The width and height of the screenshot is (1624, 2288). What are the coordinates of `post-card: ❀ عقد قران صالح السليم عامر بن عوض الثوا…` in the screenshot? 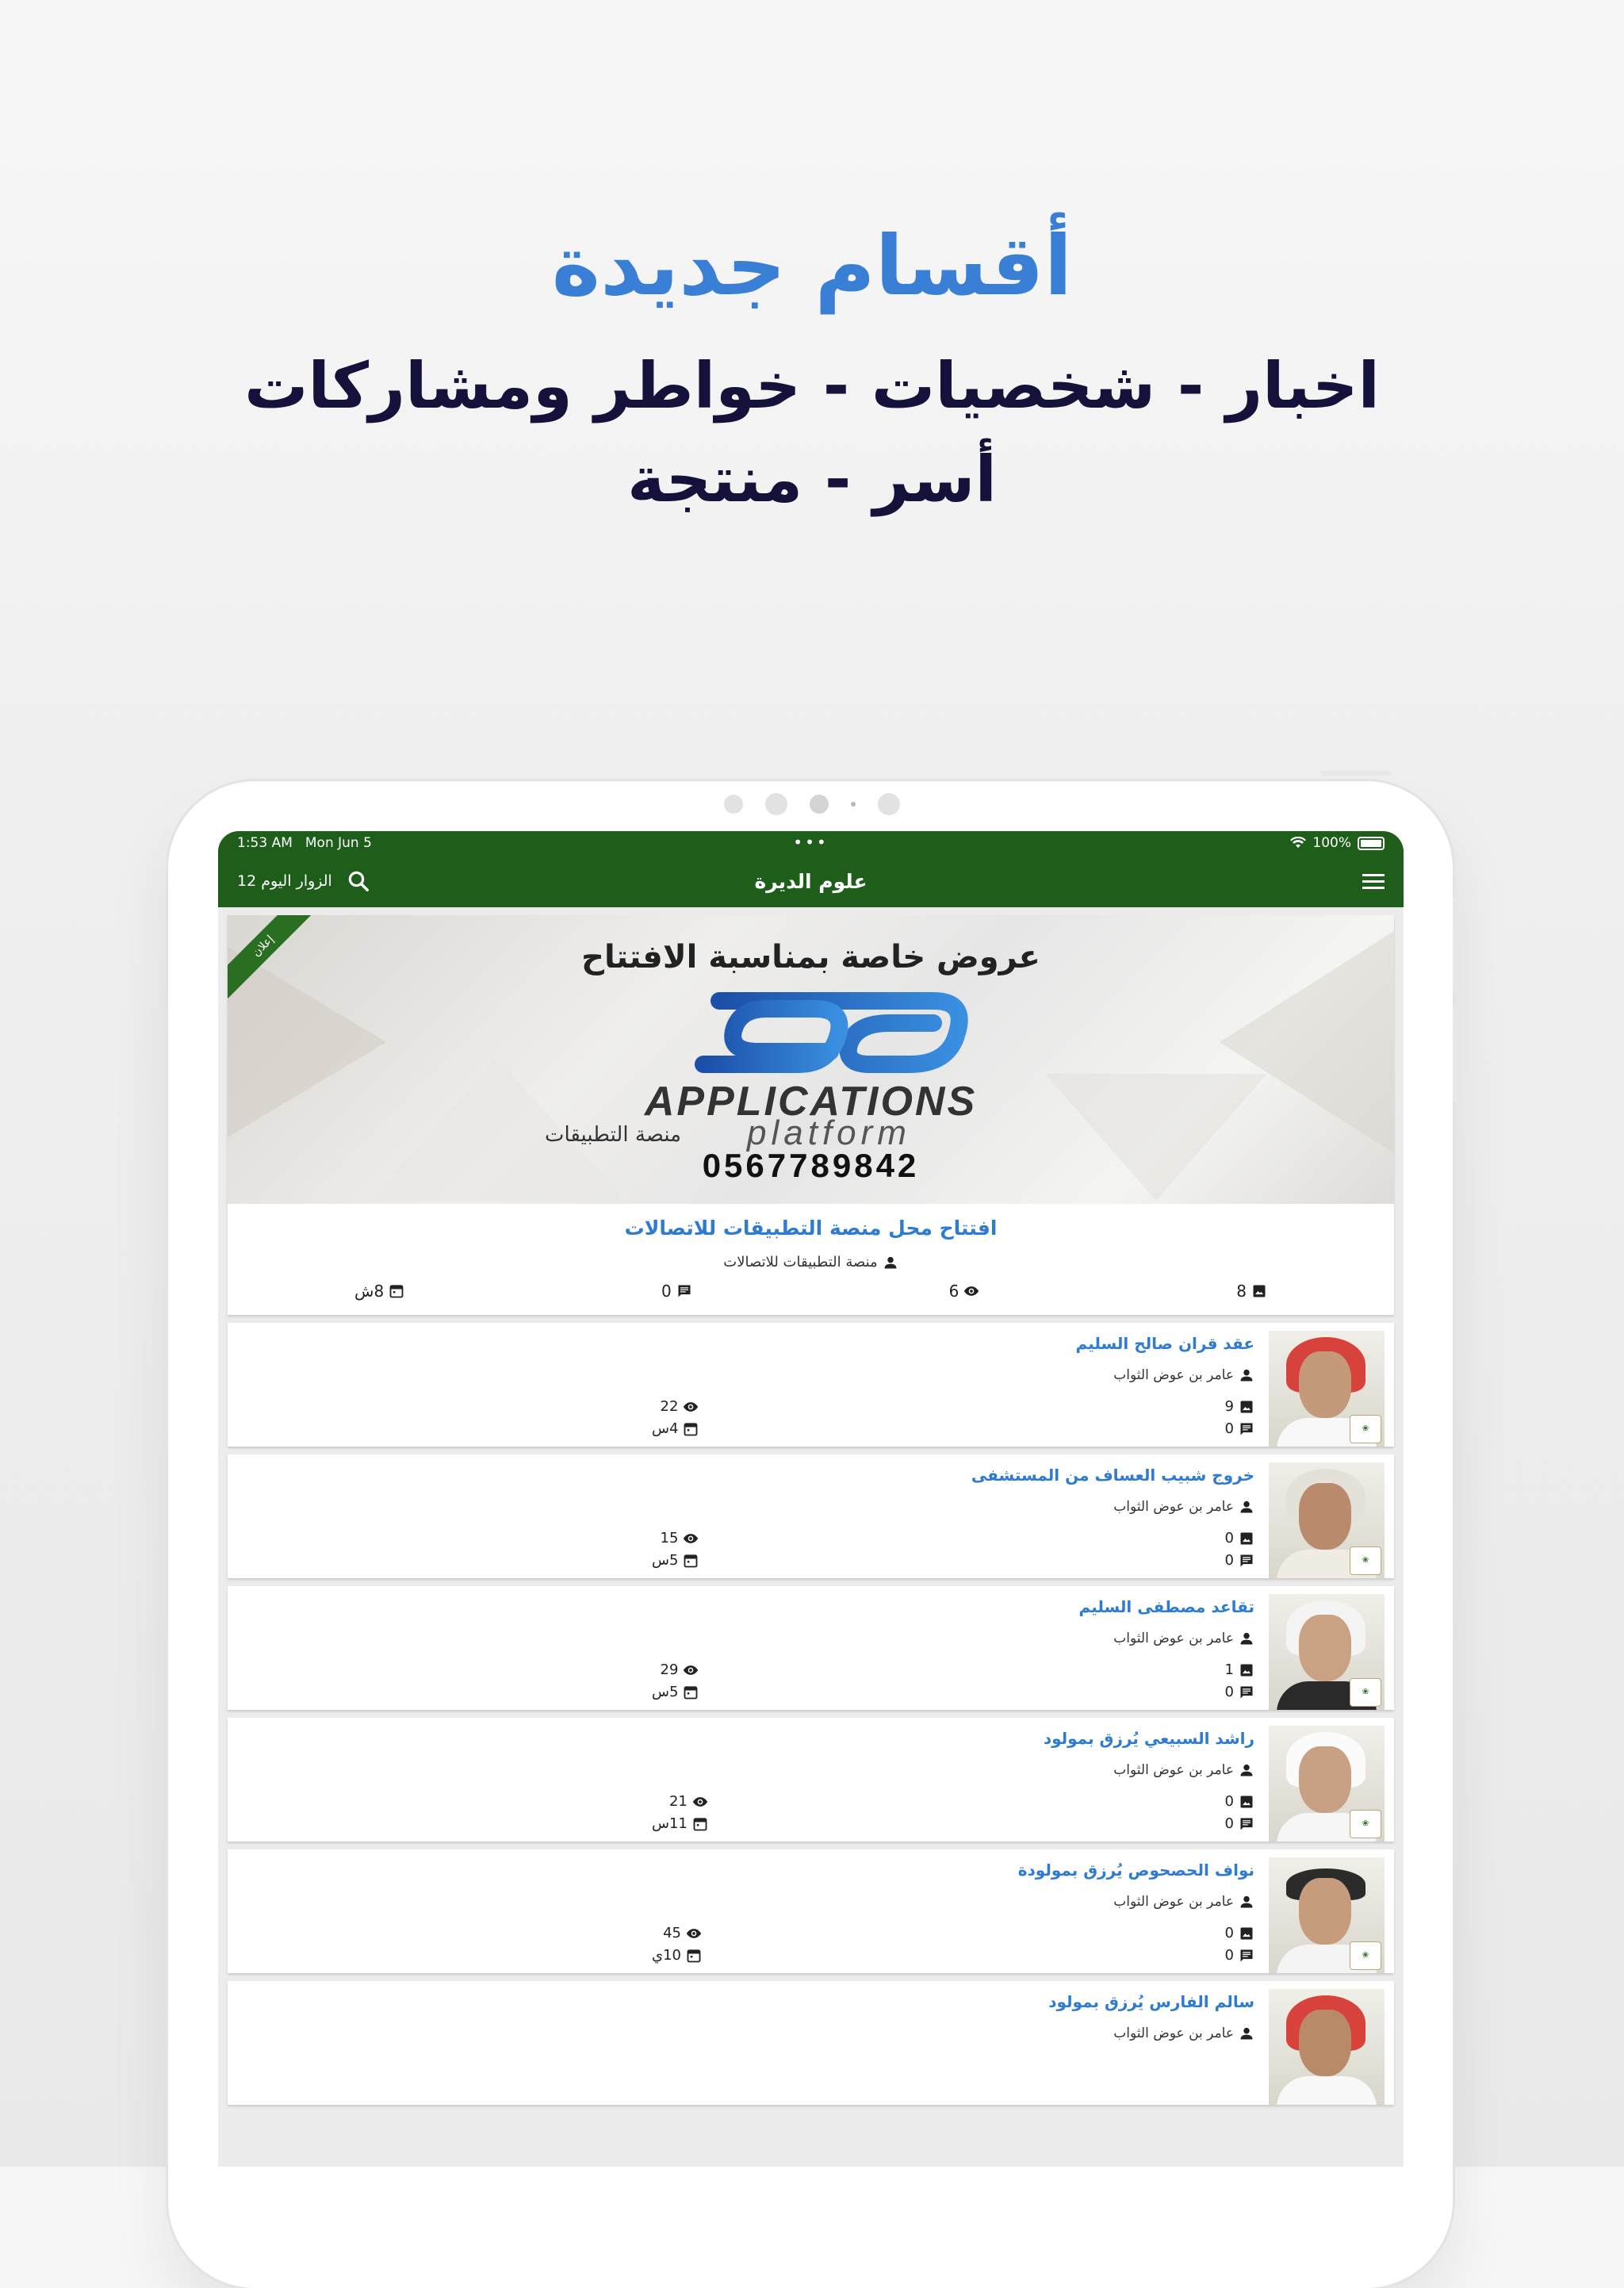 It's located at (811, 1385).